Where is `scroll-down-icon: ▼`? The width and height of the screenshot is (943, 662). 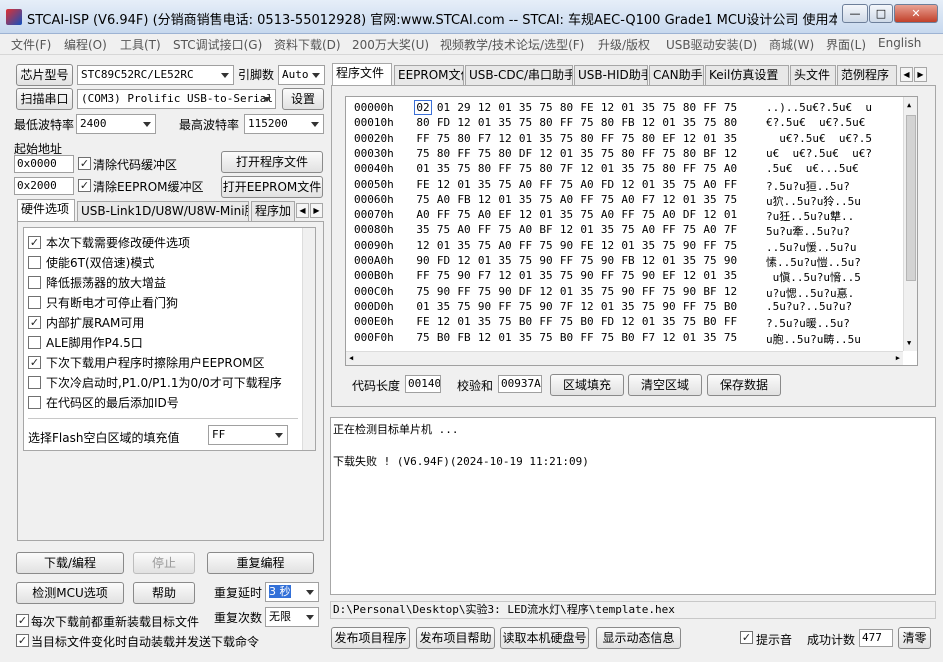
scroll-down-icon: ▼ is located at coordinates (909, 343).